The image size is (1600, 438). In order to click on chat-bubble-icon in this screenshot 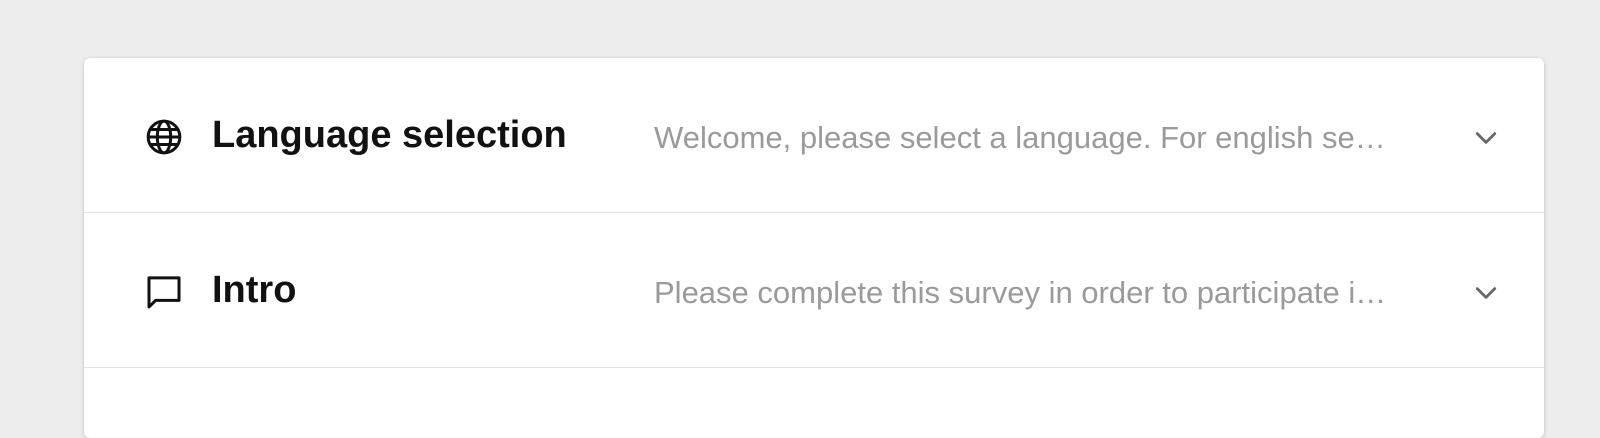, I will do `click(164, 292)`.